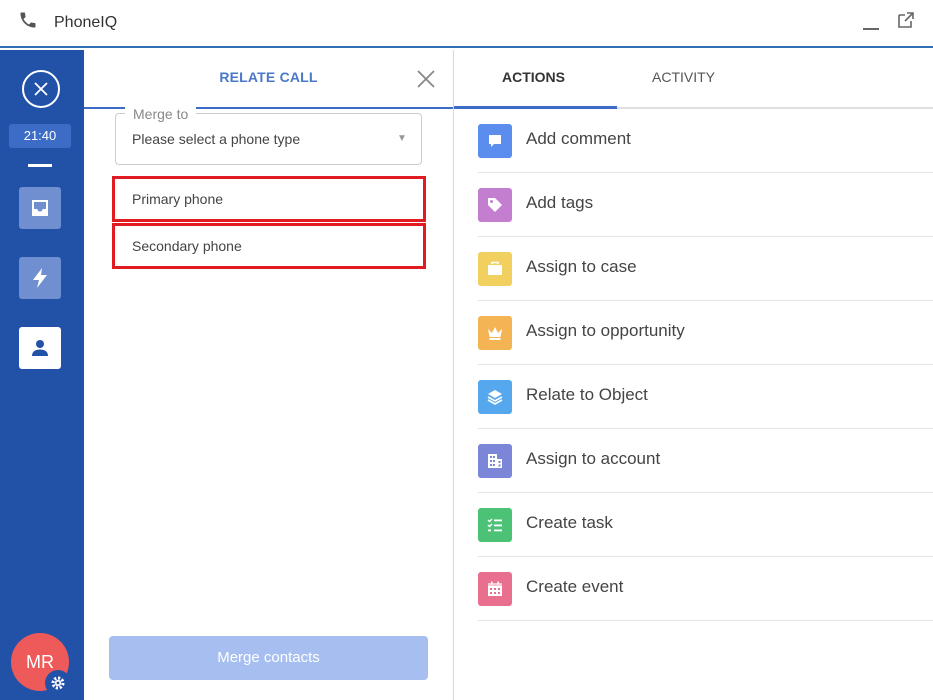 Image resolution: width=933 pixels, height=700 pixels. Describe the element at coordinates (705, 269) in the screenshot. I see `action-assign-to-case: Assign to case` at that location.